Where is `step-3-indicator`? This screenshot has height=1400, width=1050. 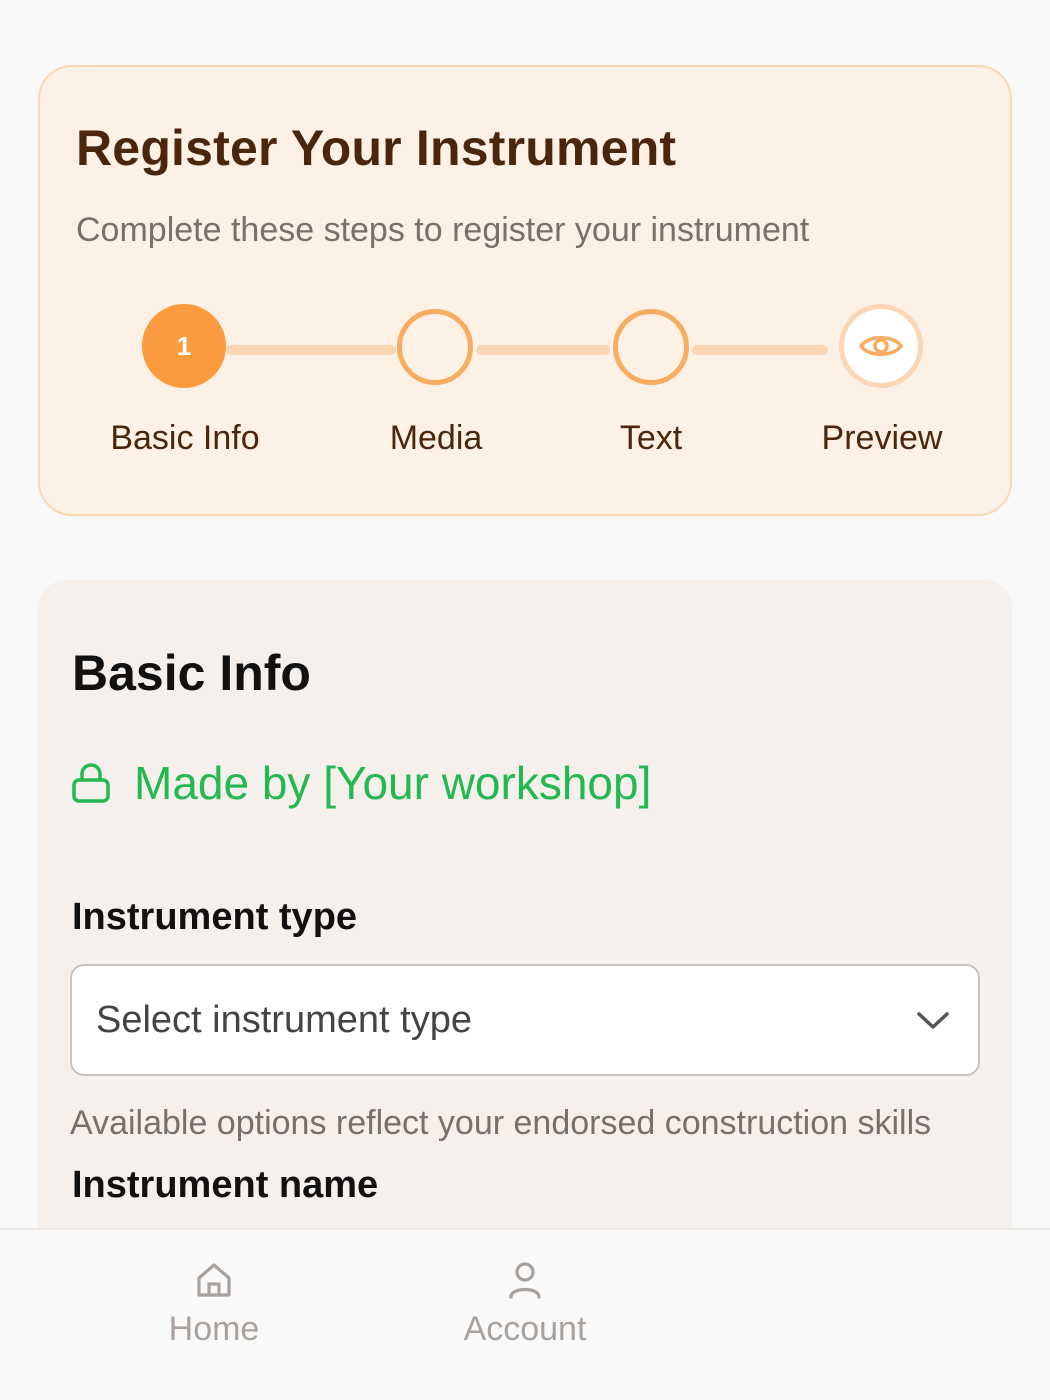 step-3-indicator is located at coordinates (651, 347).